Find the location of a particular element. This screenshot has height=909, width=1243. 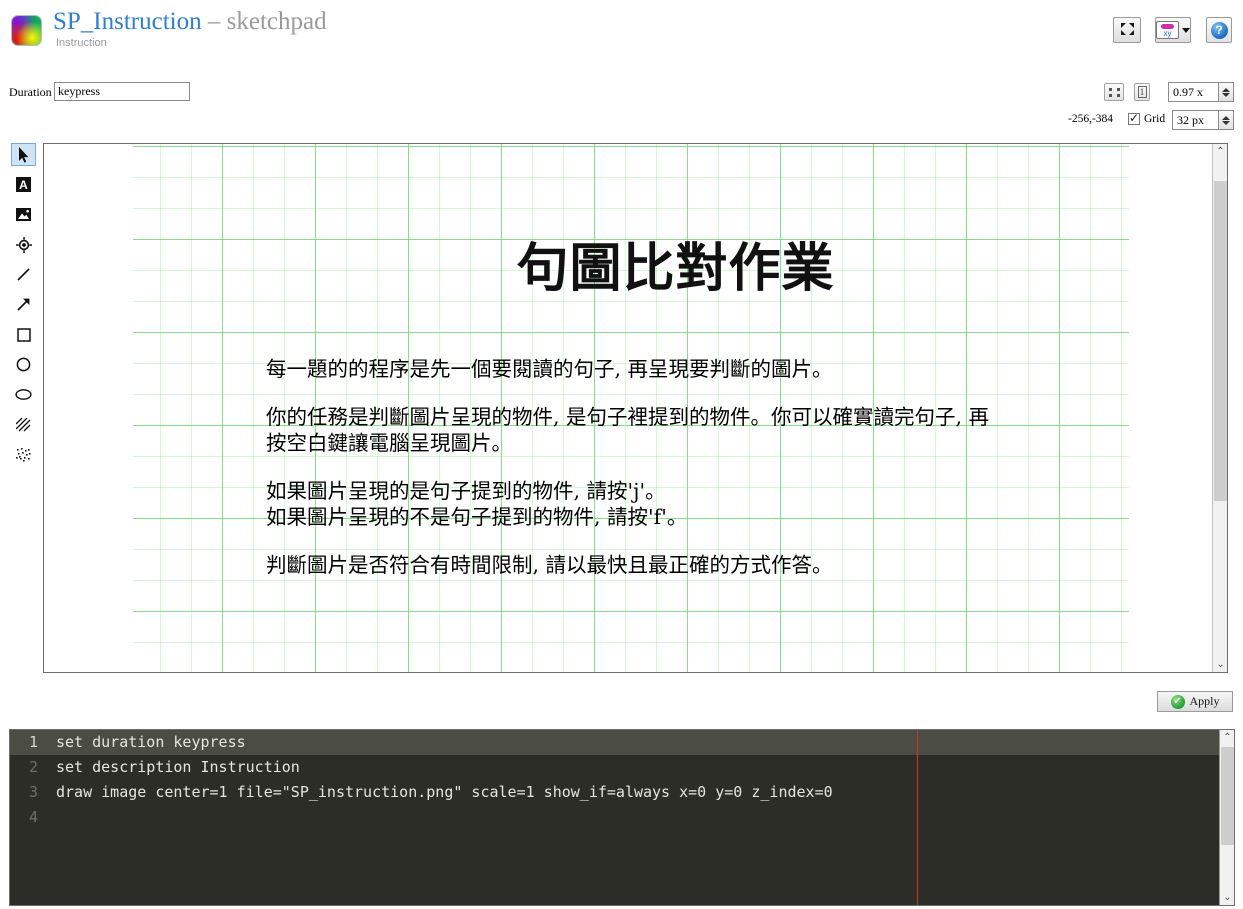

editor-scroll-up-button: ⌃ is located at coordinates (1227, 737).